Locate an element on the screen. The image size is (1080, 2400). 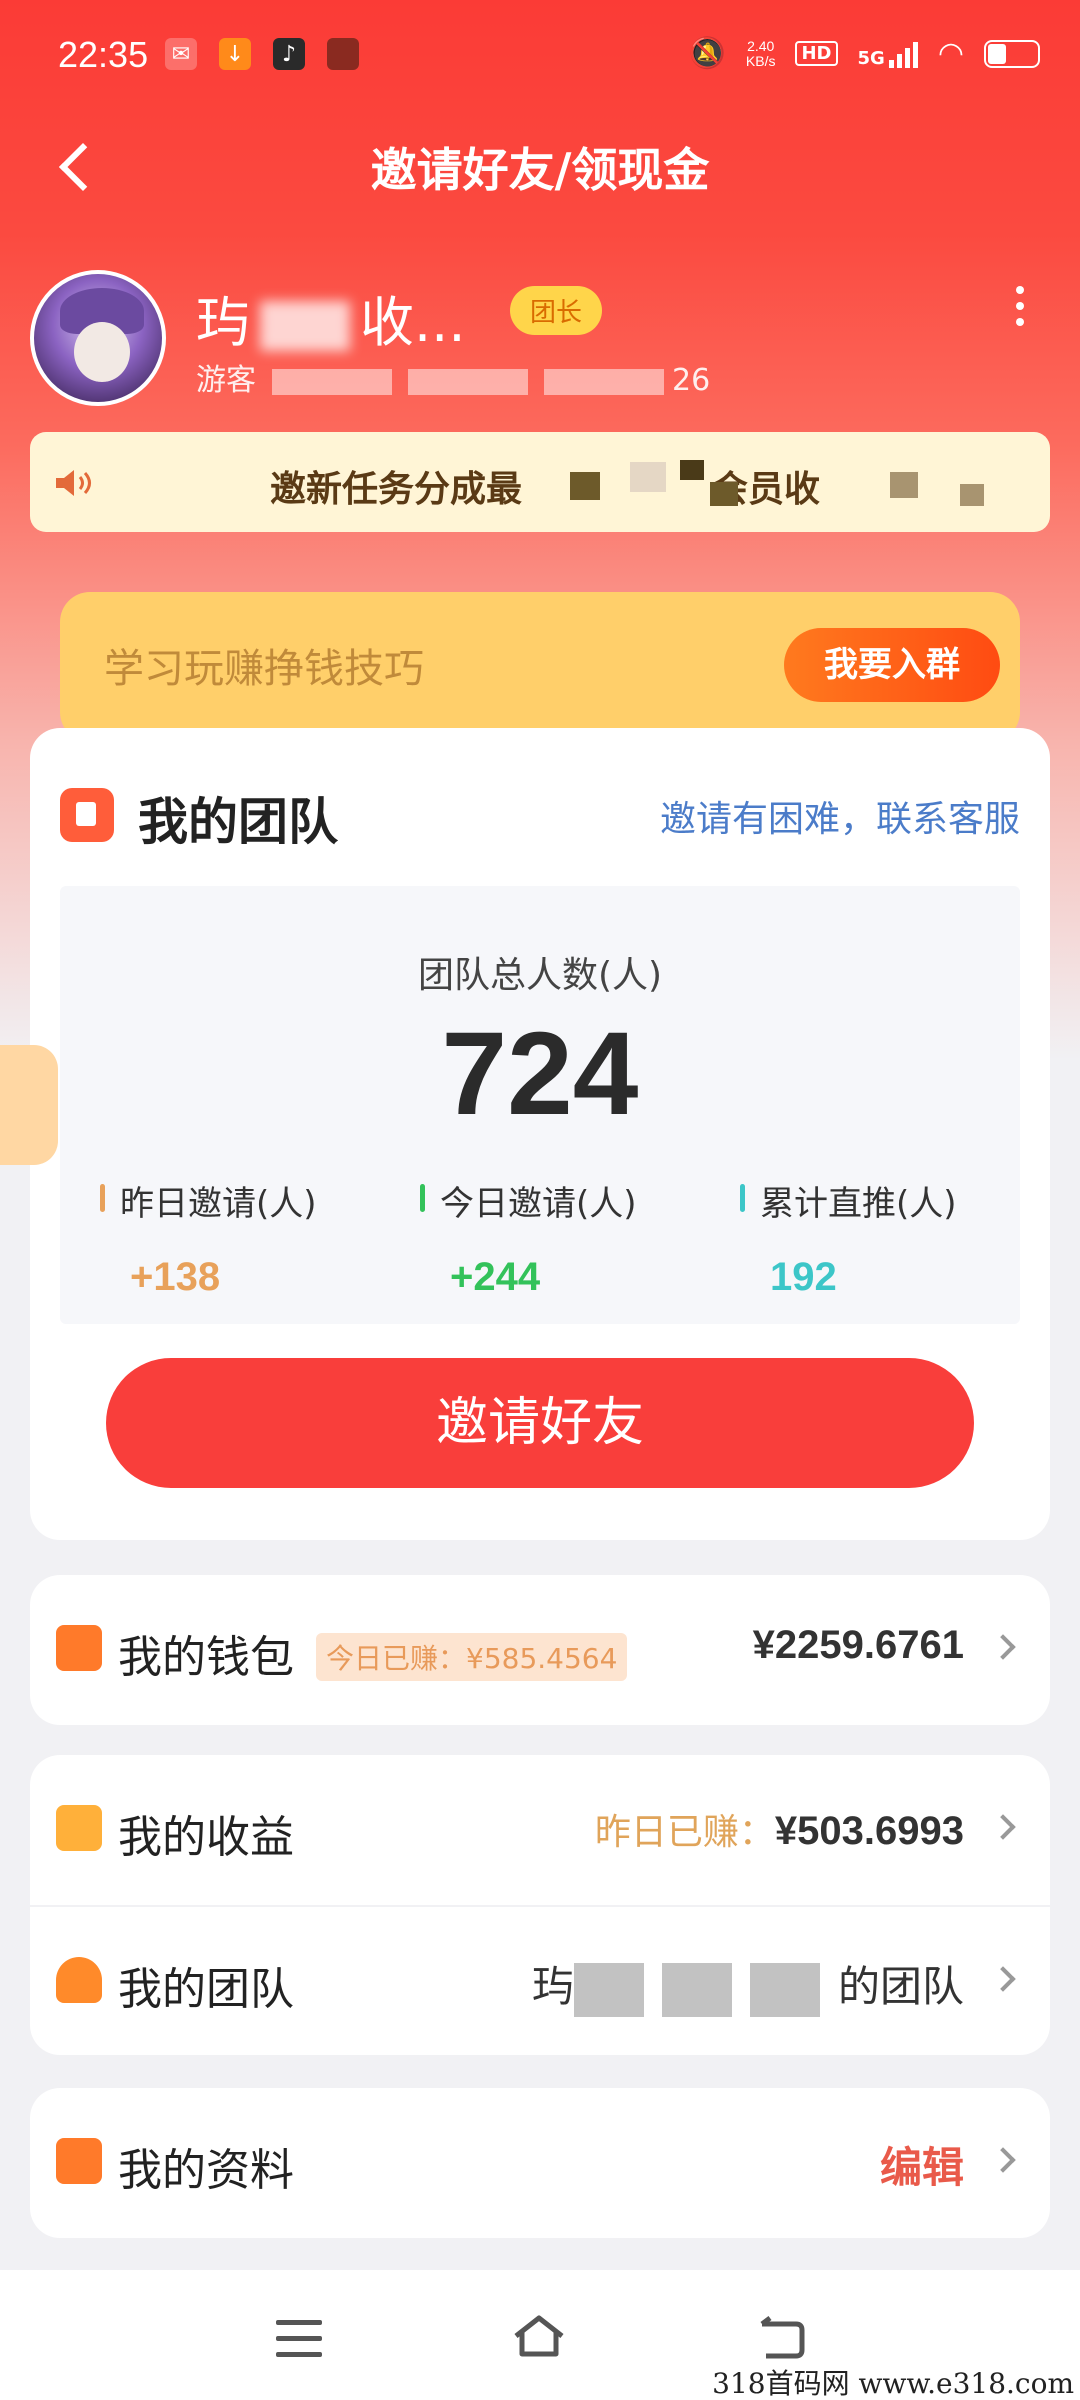
stat-direct-total: 累计直推(人) 192 is located at coordinates (848, 1238).